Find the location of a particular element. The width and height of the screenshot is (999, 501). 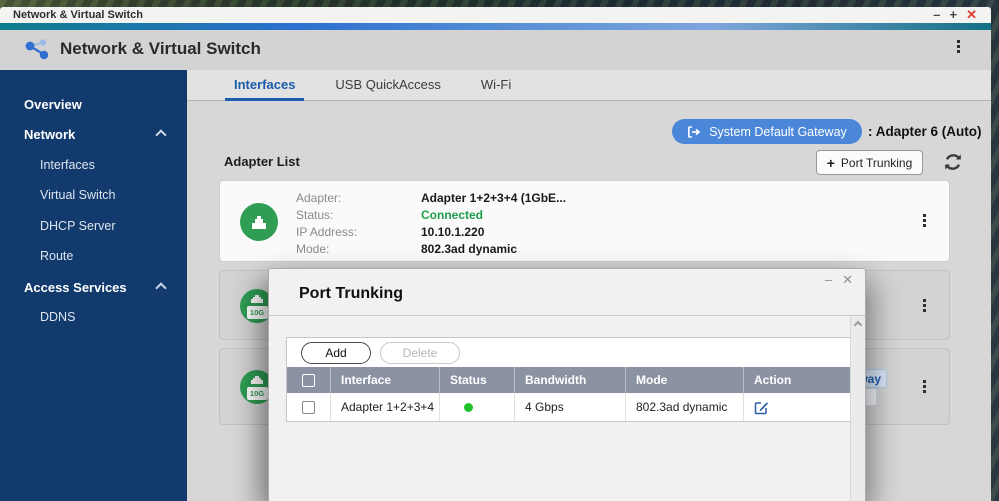

gateway-icon is located at coordinates (694, 131).